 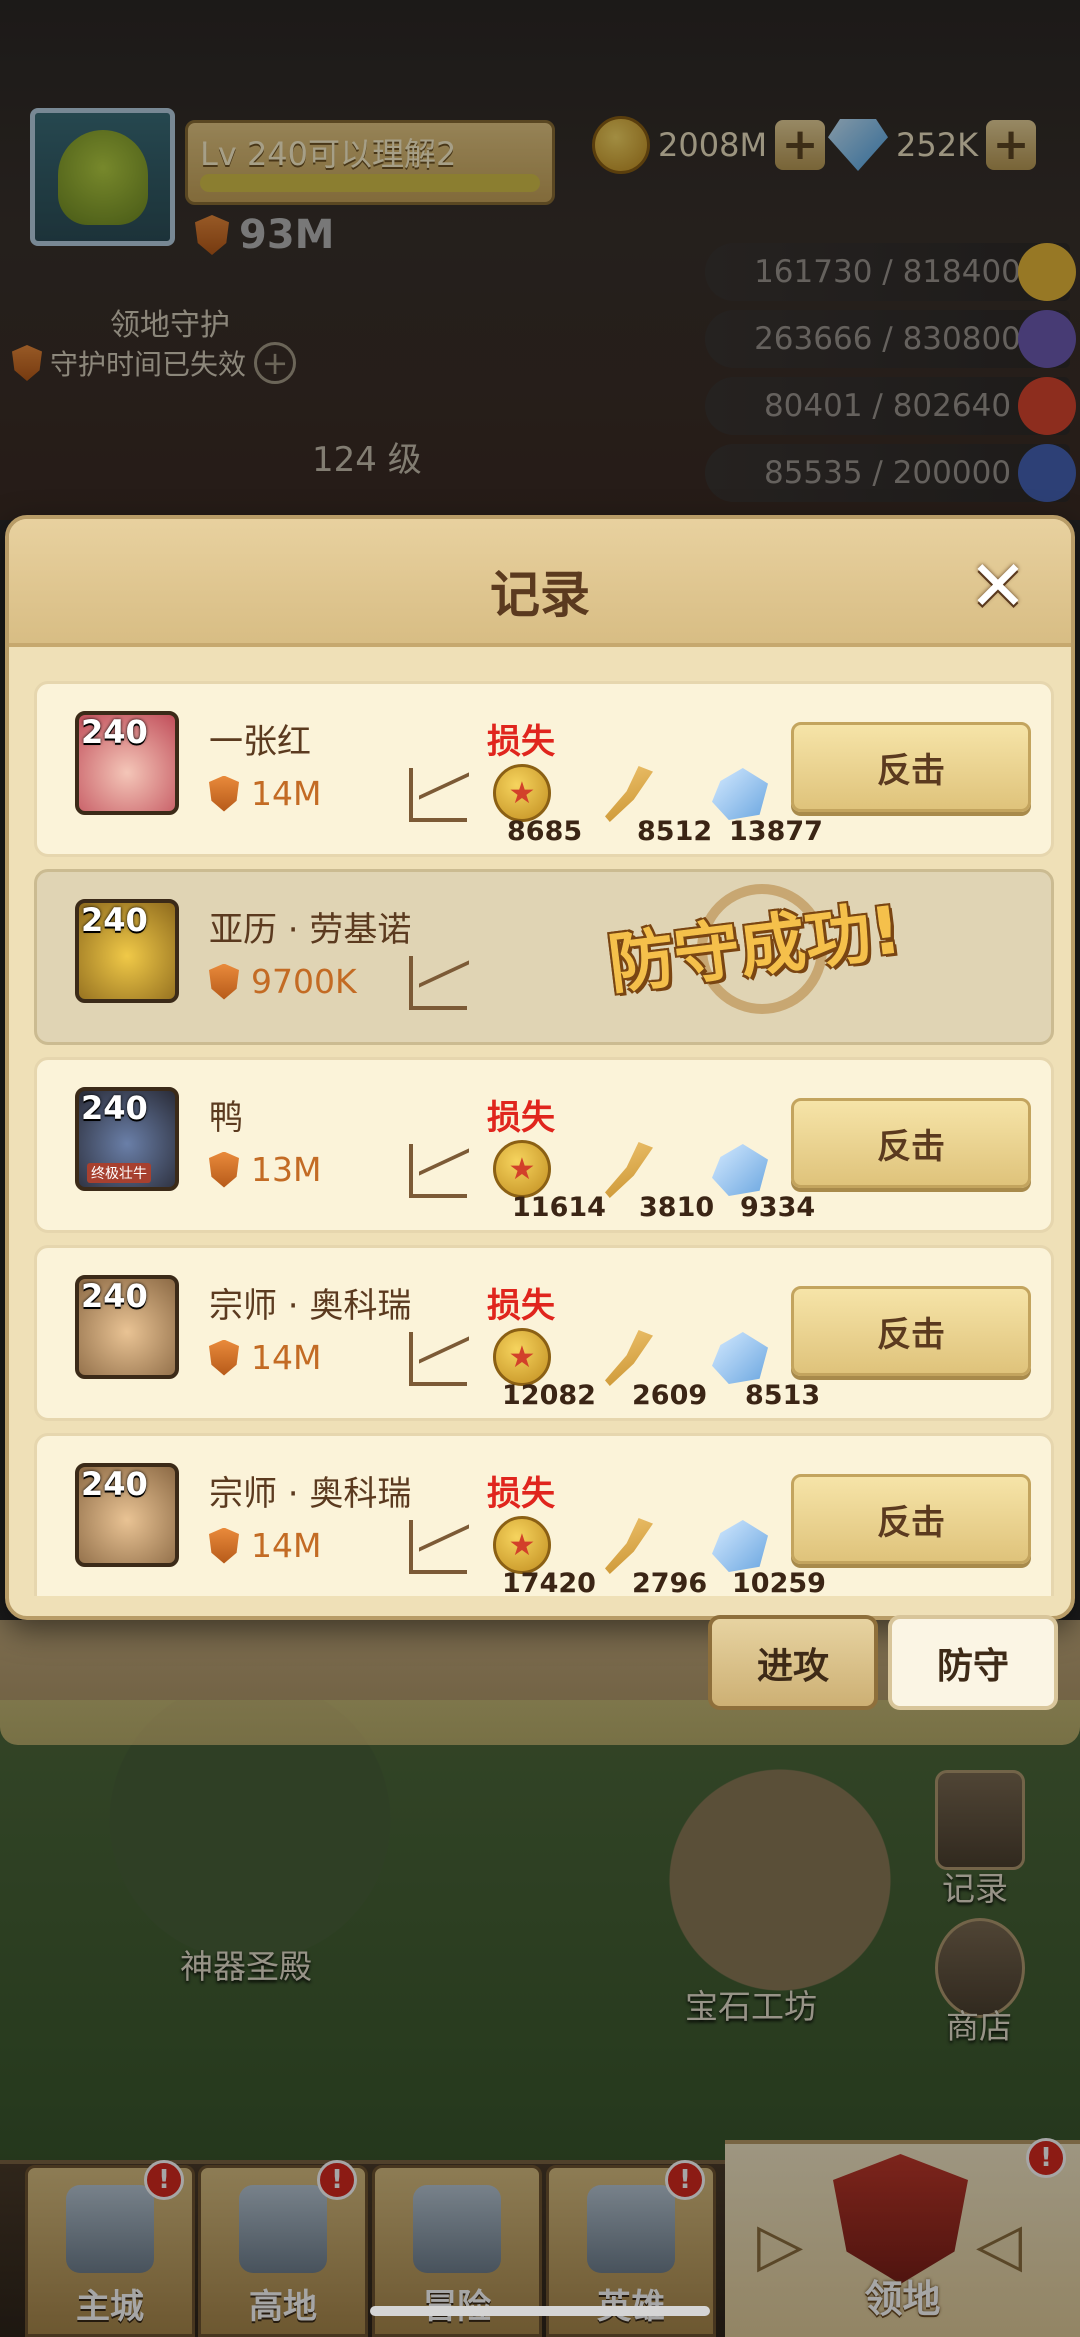 What do you see at coordinates (540, 2311) in the screenshot?
I see `home-indicator` at bounding box center [540, 2311].